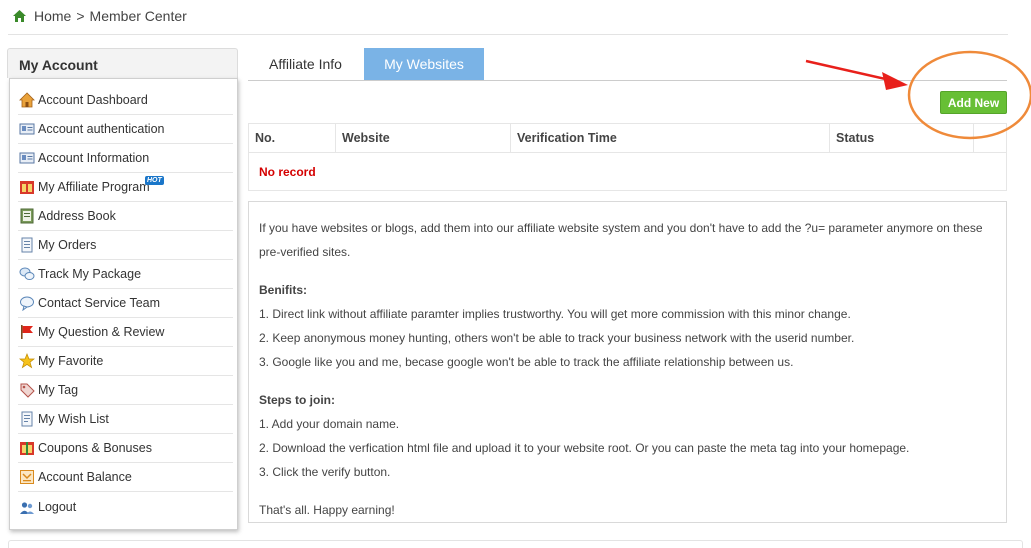 This screenshot has width=1031, height=548. Describe the element at coordinates (508, 34) in the screenshot. I see `top-divider` at that location.